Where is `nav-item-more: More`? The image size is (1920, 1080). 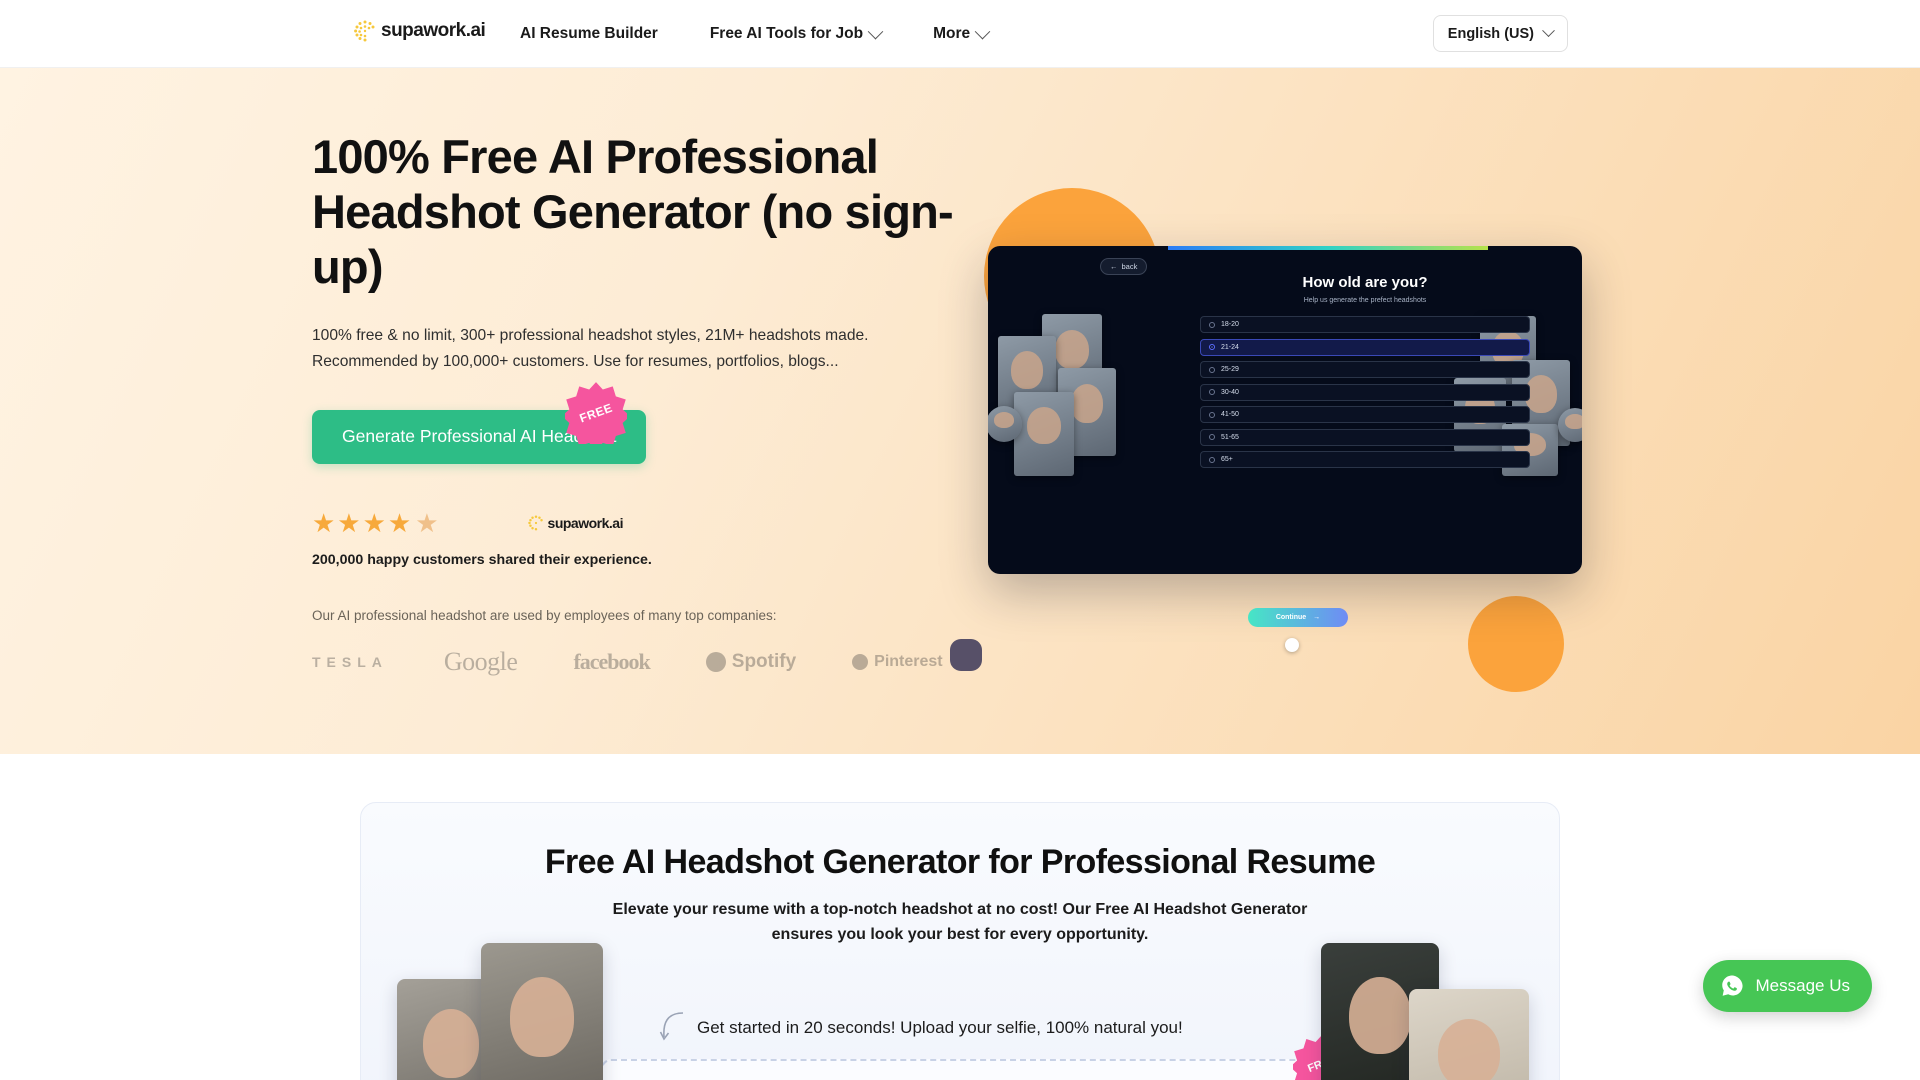
nav-item-more: More is located at coordinates (962, 33).